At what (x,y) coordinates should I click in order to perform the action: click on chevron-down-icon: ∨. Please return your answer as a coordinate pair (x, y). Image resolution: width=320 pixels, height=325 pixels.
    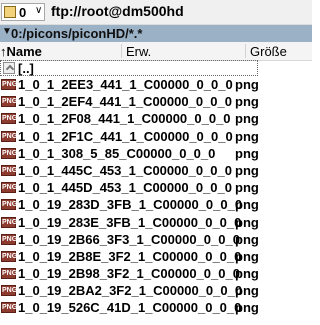
    Looking at the image, I should click on (39, 10).